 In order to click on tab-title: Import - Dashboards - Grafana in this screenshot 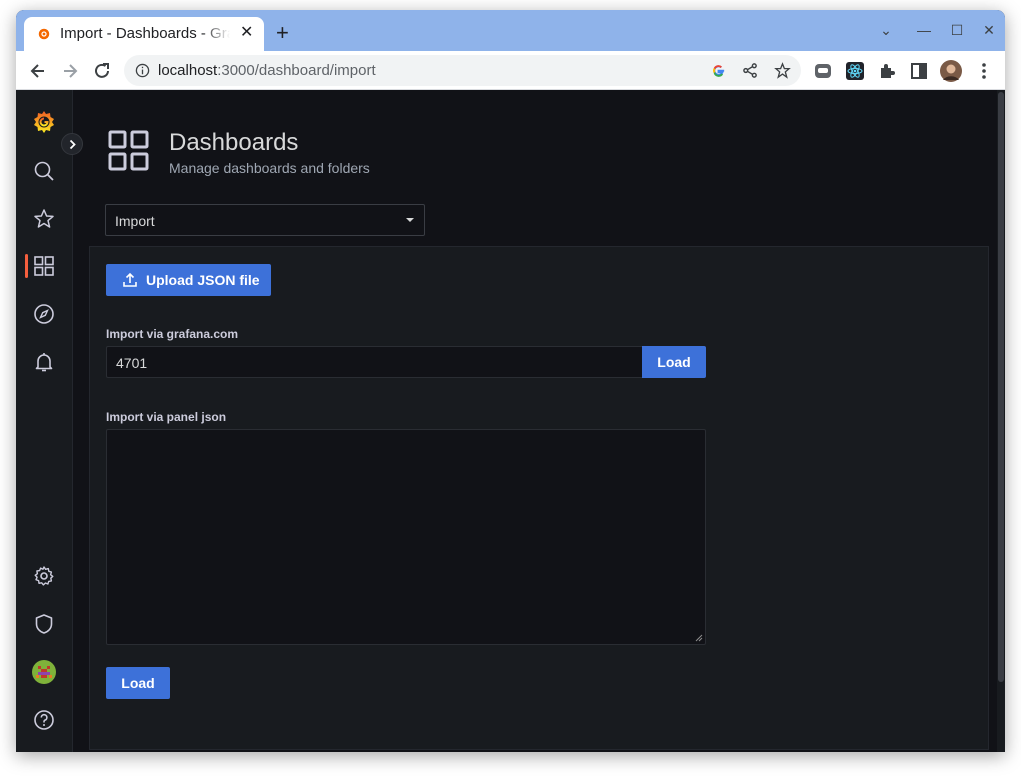, I will do `click(145, 33)`.